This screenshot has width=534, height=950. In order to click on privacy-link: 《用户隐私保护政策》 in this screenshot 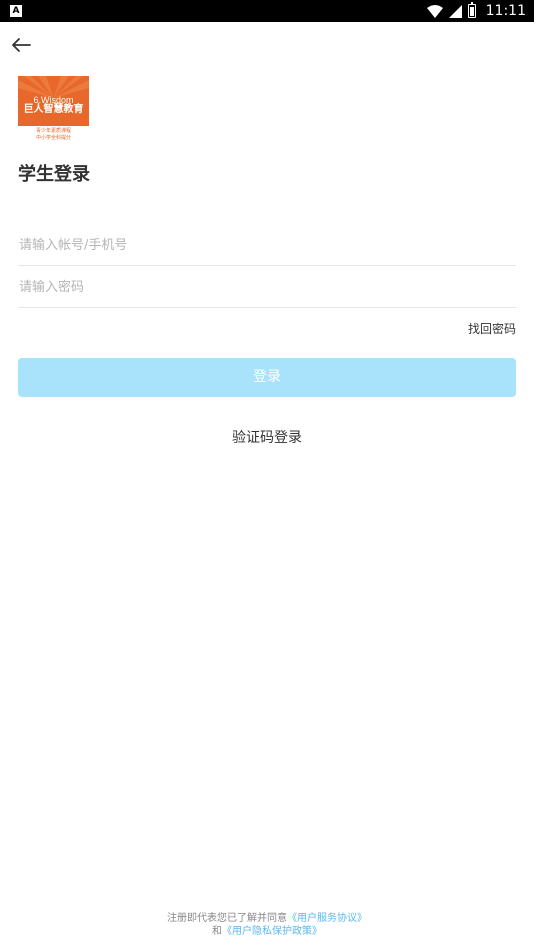, I will do `click(272, 931)`.